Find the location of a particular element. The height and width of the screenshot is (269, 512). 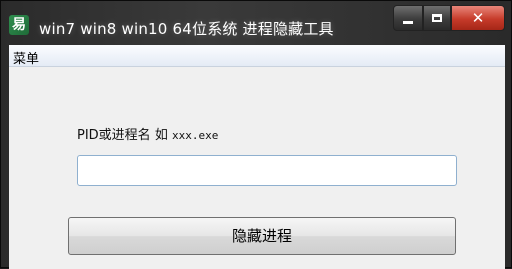

minimize-icon is located at coordinates (408, 22).